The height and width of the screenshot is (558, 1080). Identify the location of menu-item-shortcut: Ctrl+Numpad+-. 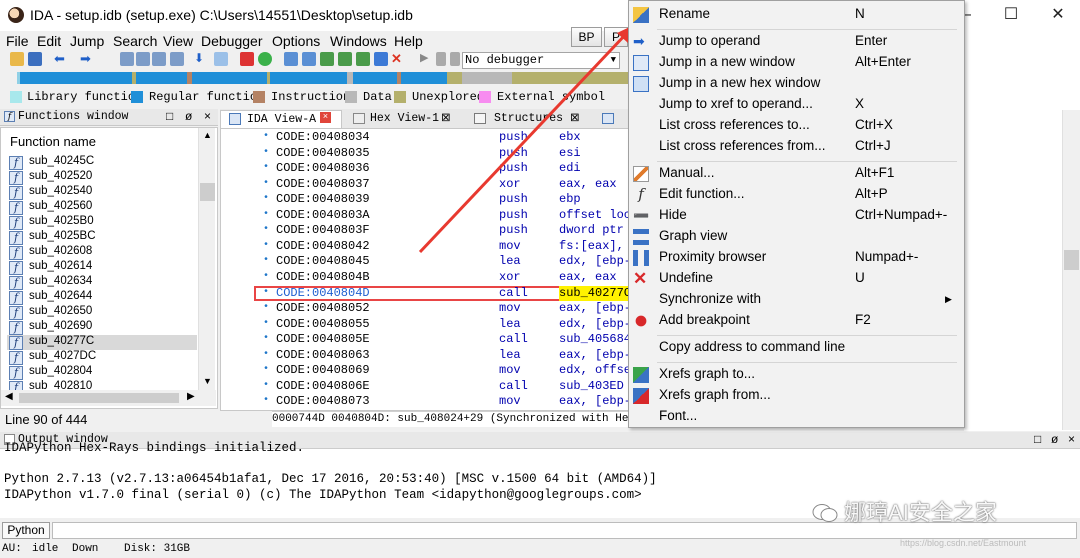
(901, 214).